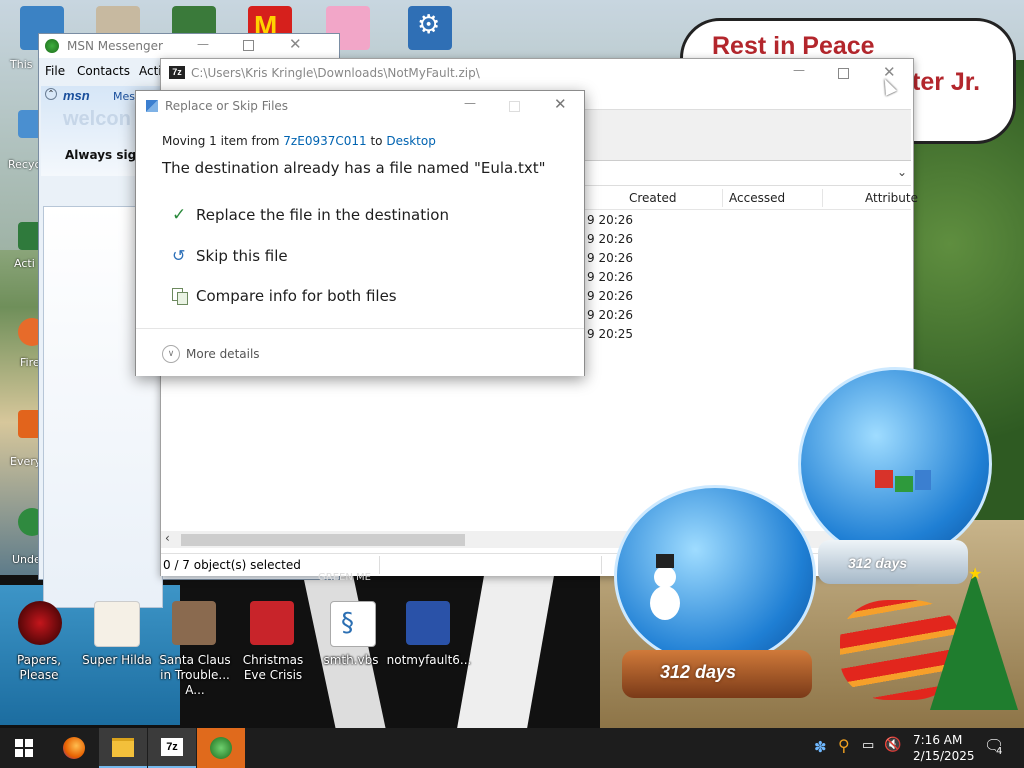 Image resolution: width=1024 pixels, height=768 pixels. What do you see at coordinates (180, 296) in the screenshot?
I see `compare-files-icon` at bounding box center [180, 296].